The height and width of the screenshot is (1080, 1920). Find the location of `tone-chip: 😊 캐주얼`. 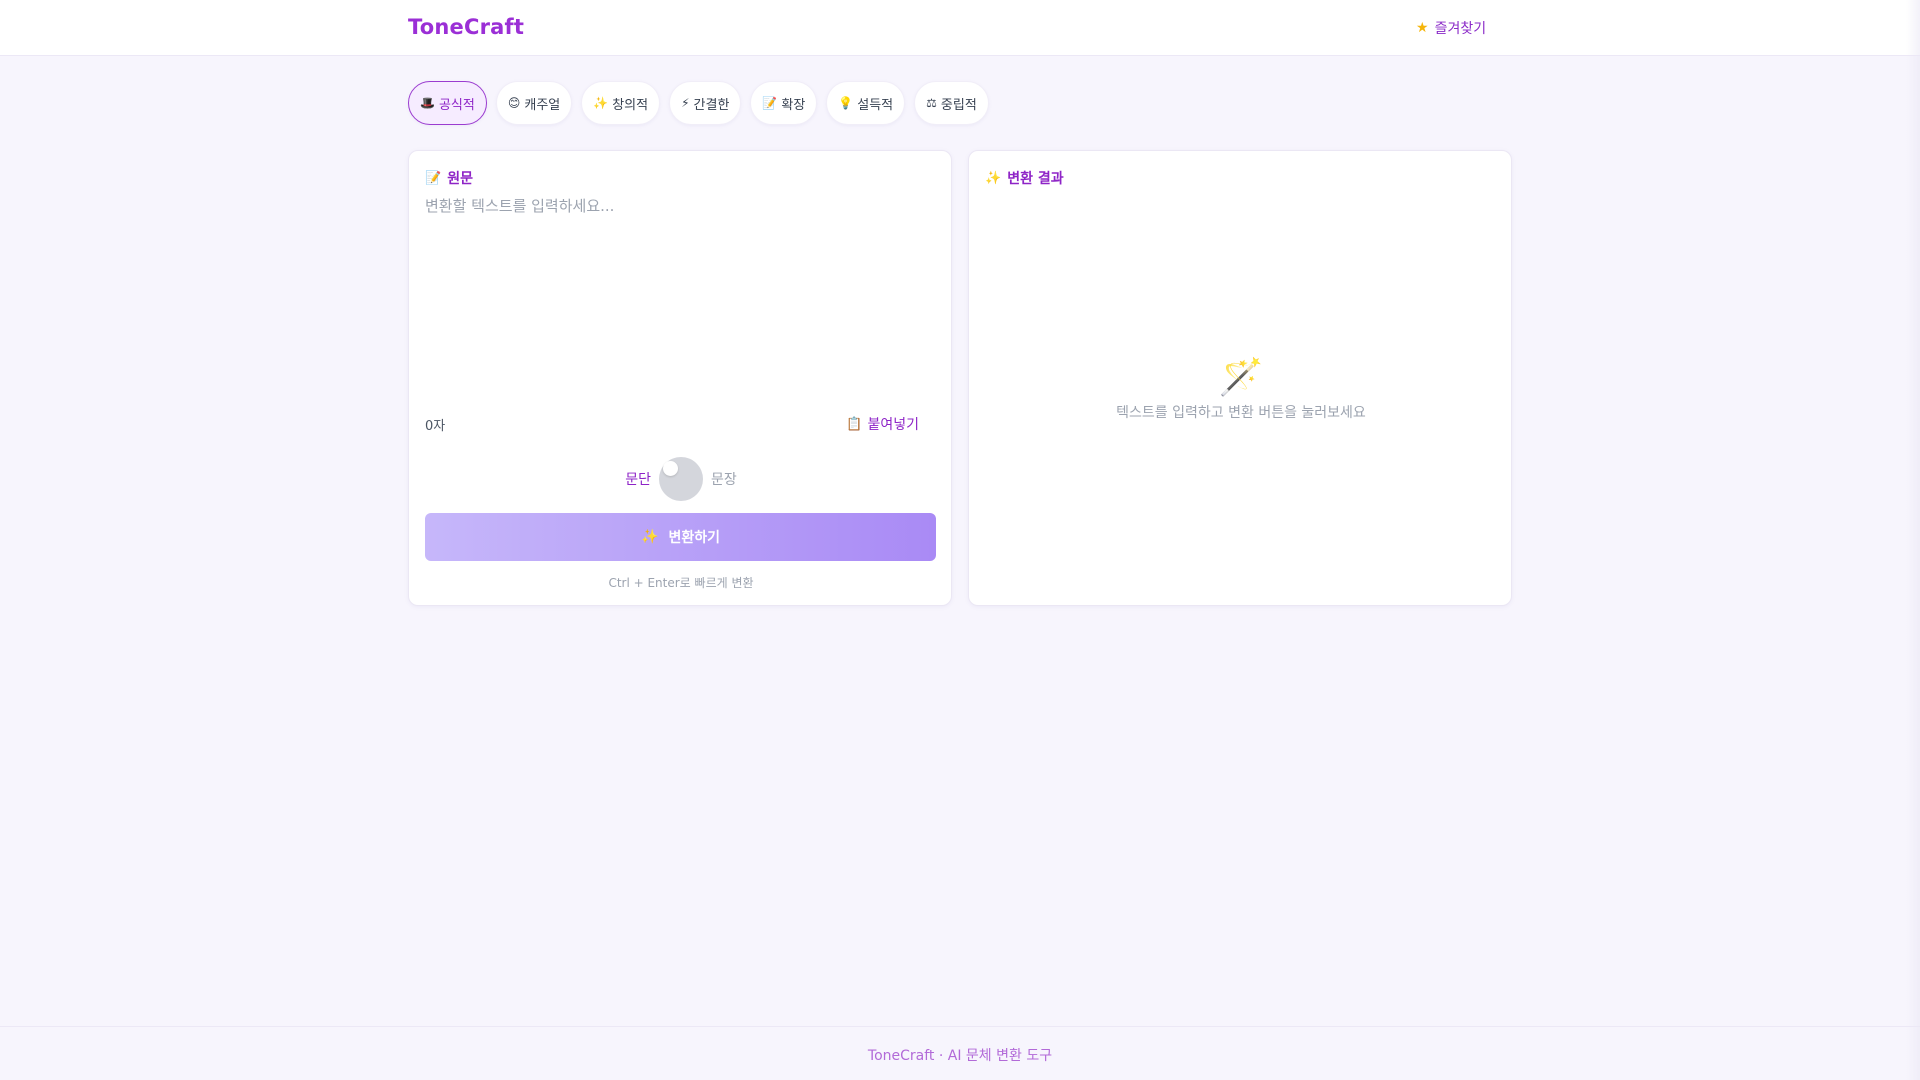

tone-chip: 😊 캐주얼 is located at coordinates (534, 103).